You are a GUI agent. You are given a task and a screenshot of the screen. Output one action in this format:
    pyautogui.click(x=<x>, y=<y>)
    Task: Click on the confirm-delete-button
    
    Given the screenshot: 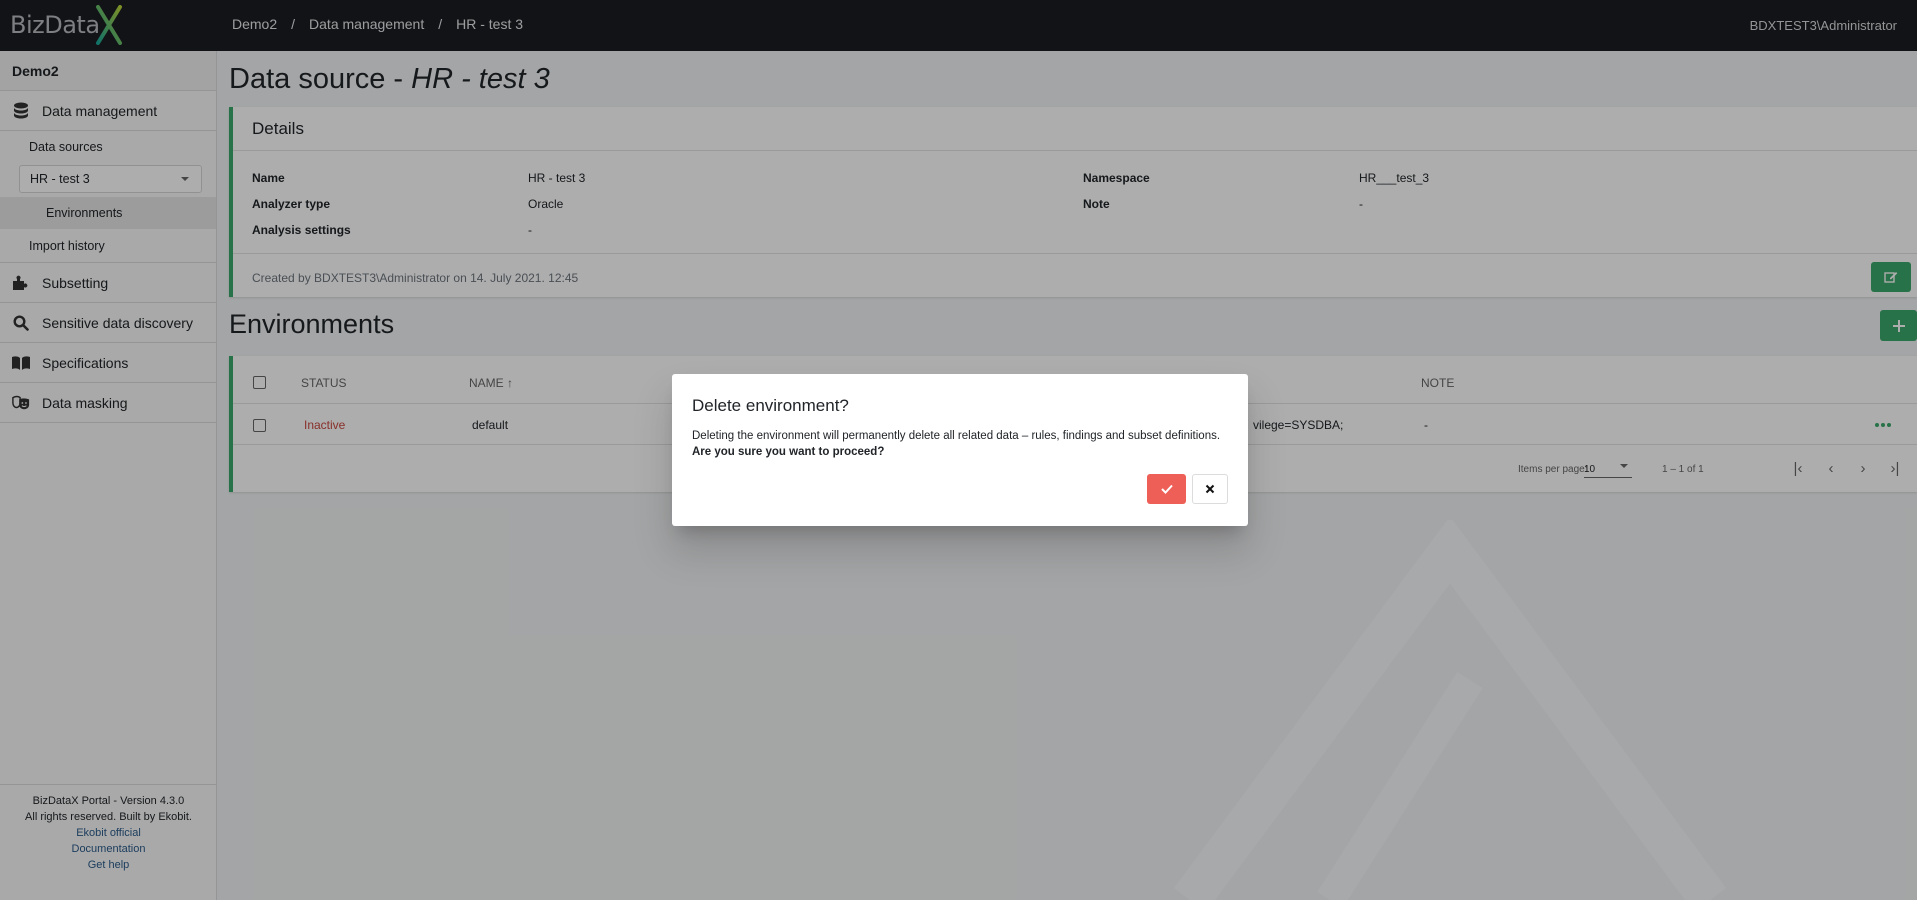 What is the action you would take?
    pyautogui.click(x=1166, y=489)
    